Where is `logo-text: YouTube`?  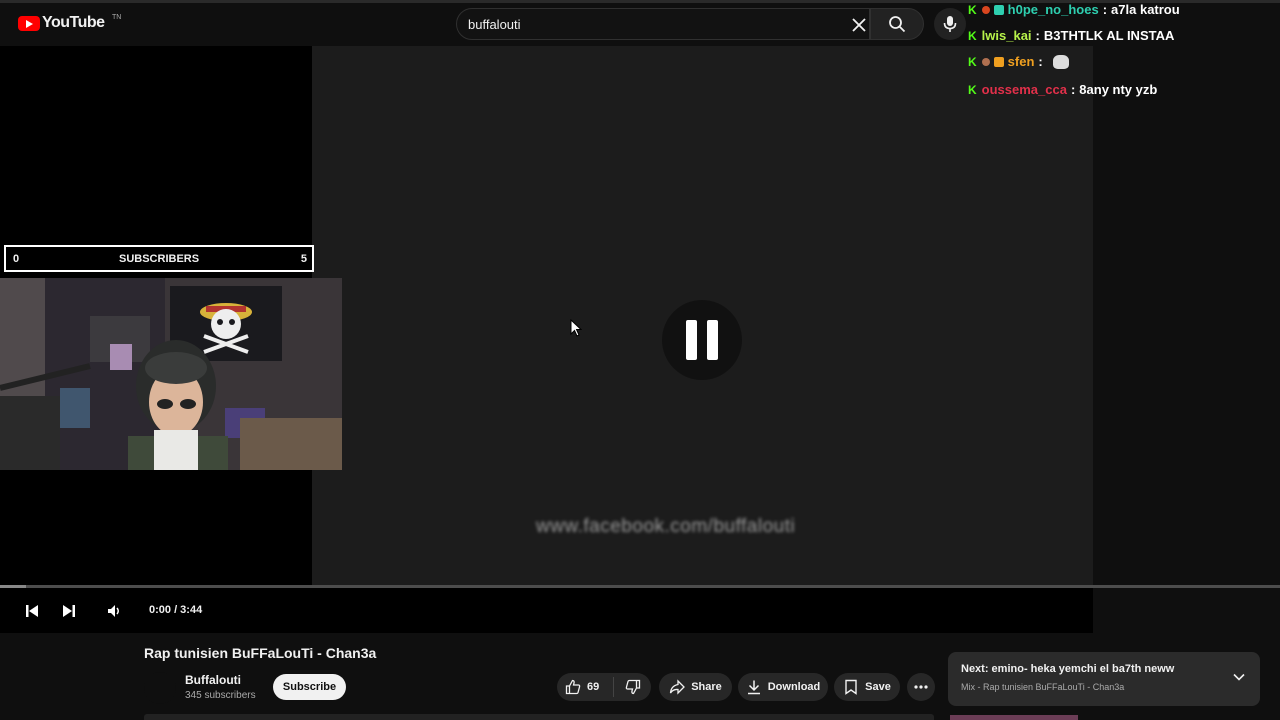
logo-text: YouTube is located at coordinates (73, 22).